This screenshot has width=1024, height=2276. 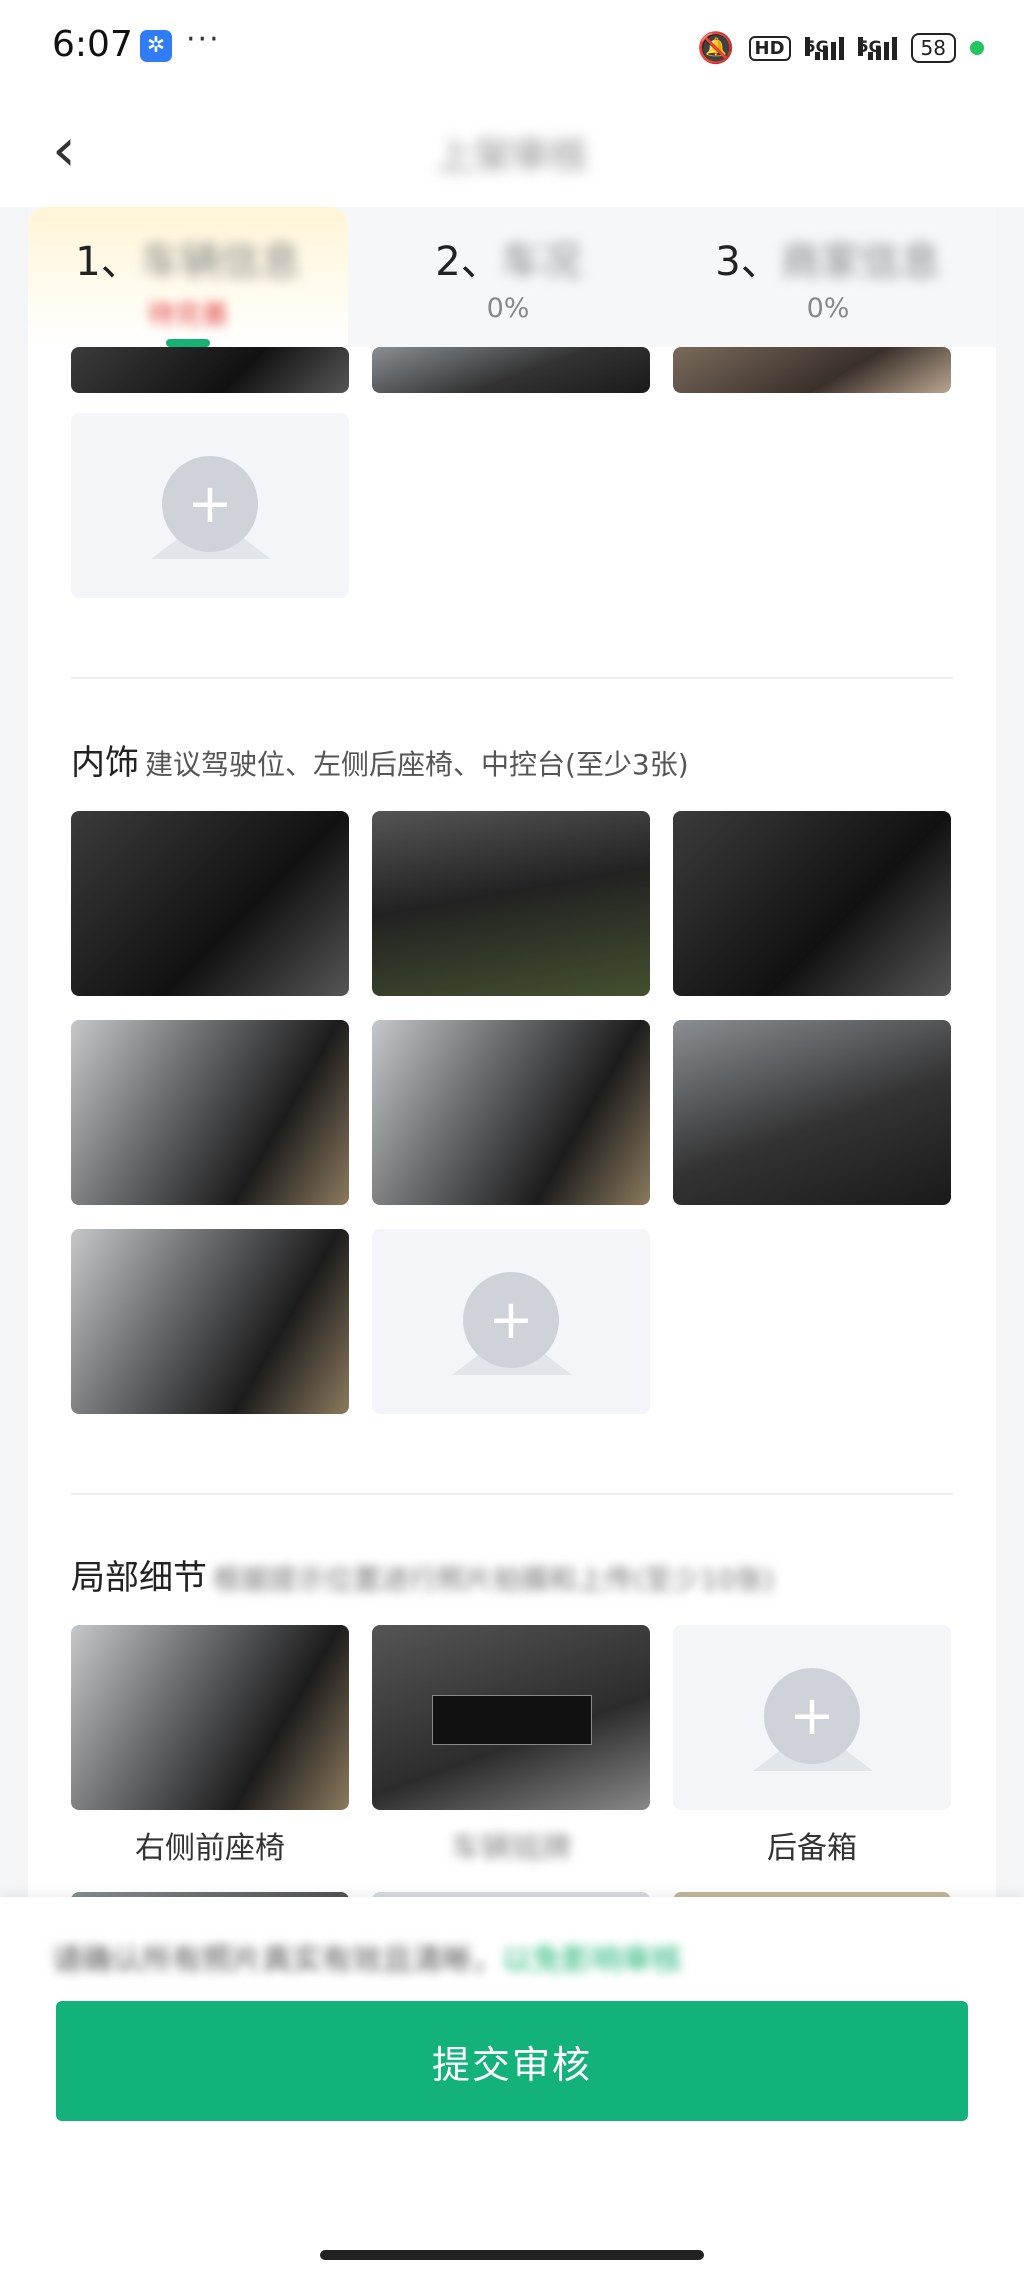 I want to click on mute-icon: 🔕, so click(x=716, y=48).